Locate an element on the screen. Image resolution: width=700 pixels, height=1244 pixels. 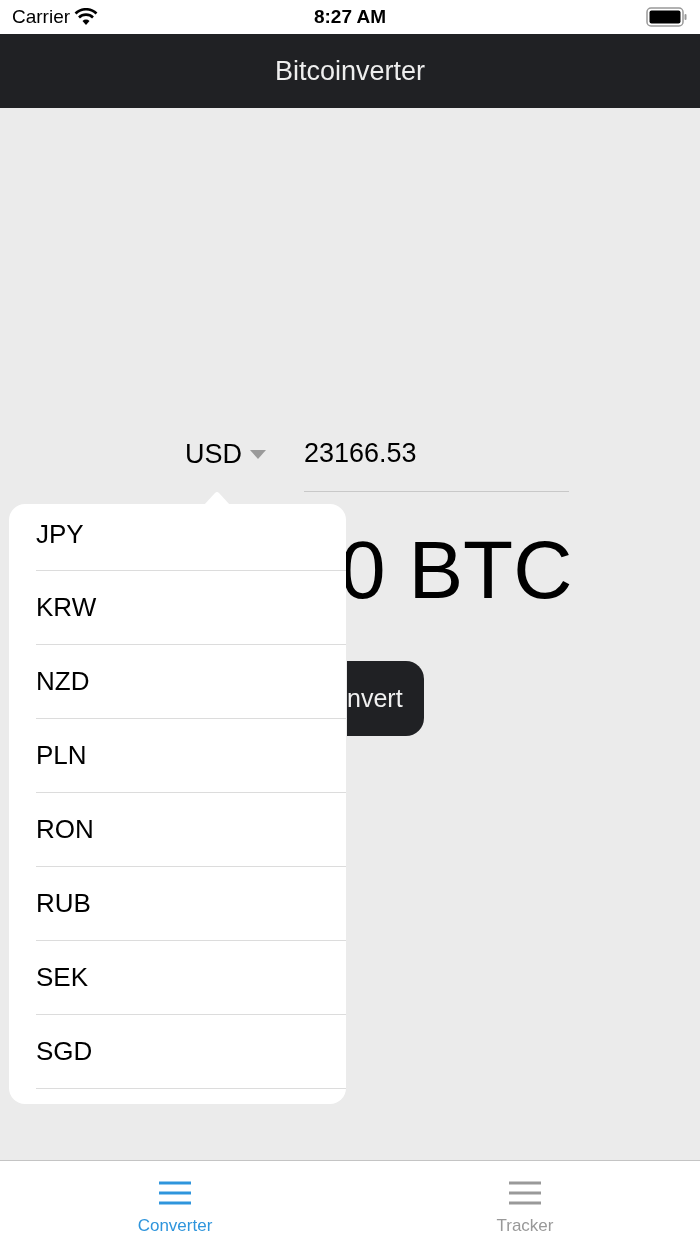
currency-option: RUB is located at coordinates (63, 903).